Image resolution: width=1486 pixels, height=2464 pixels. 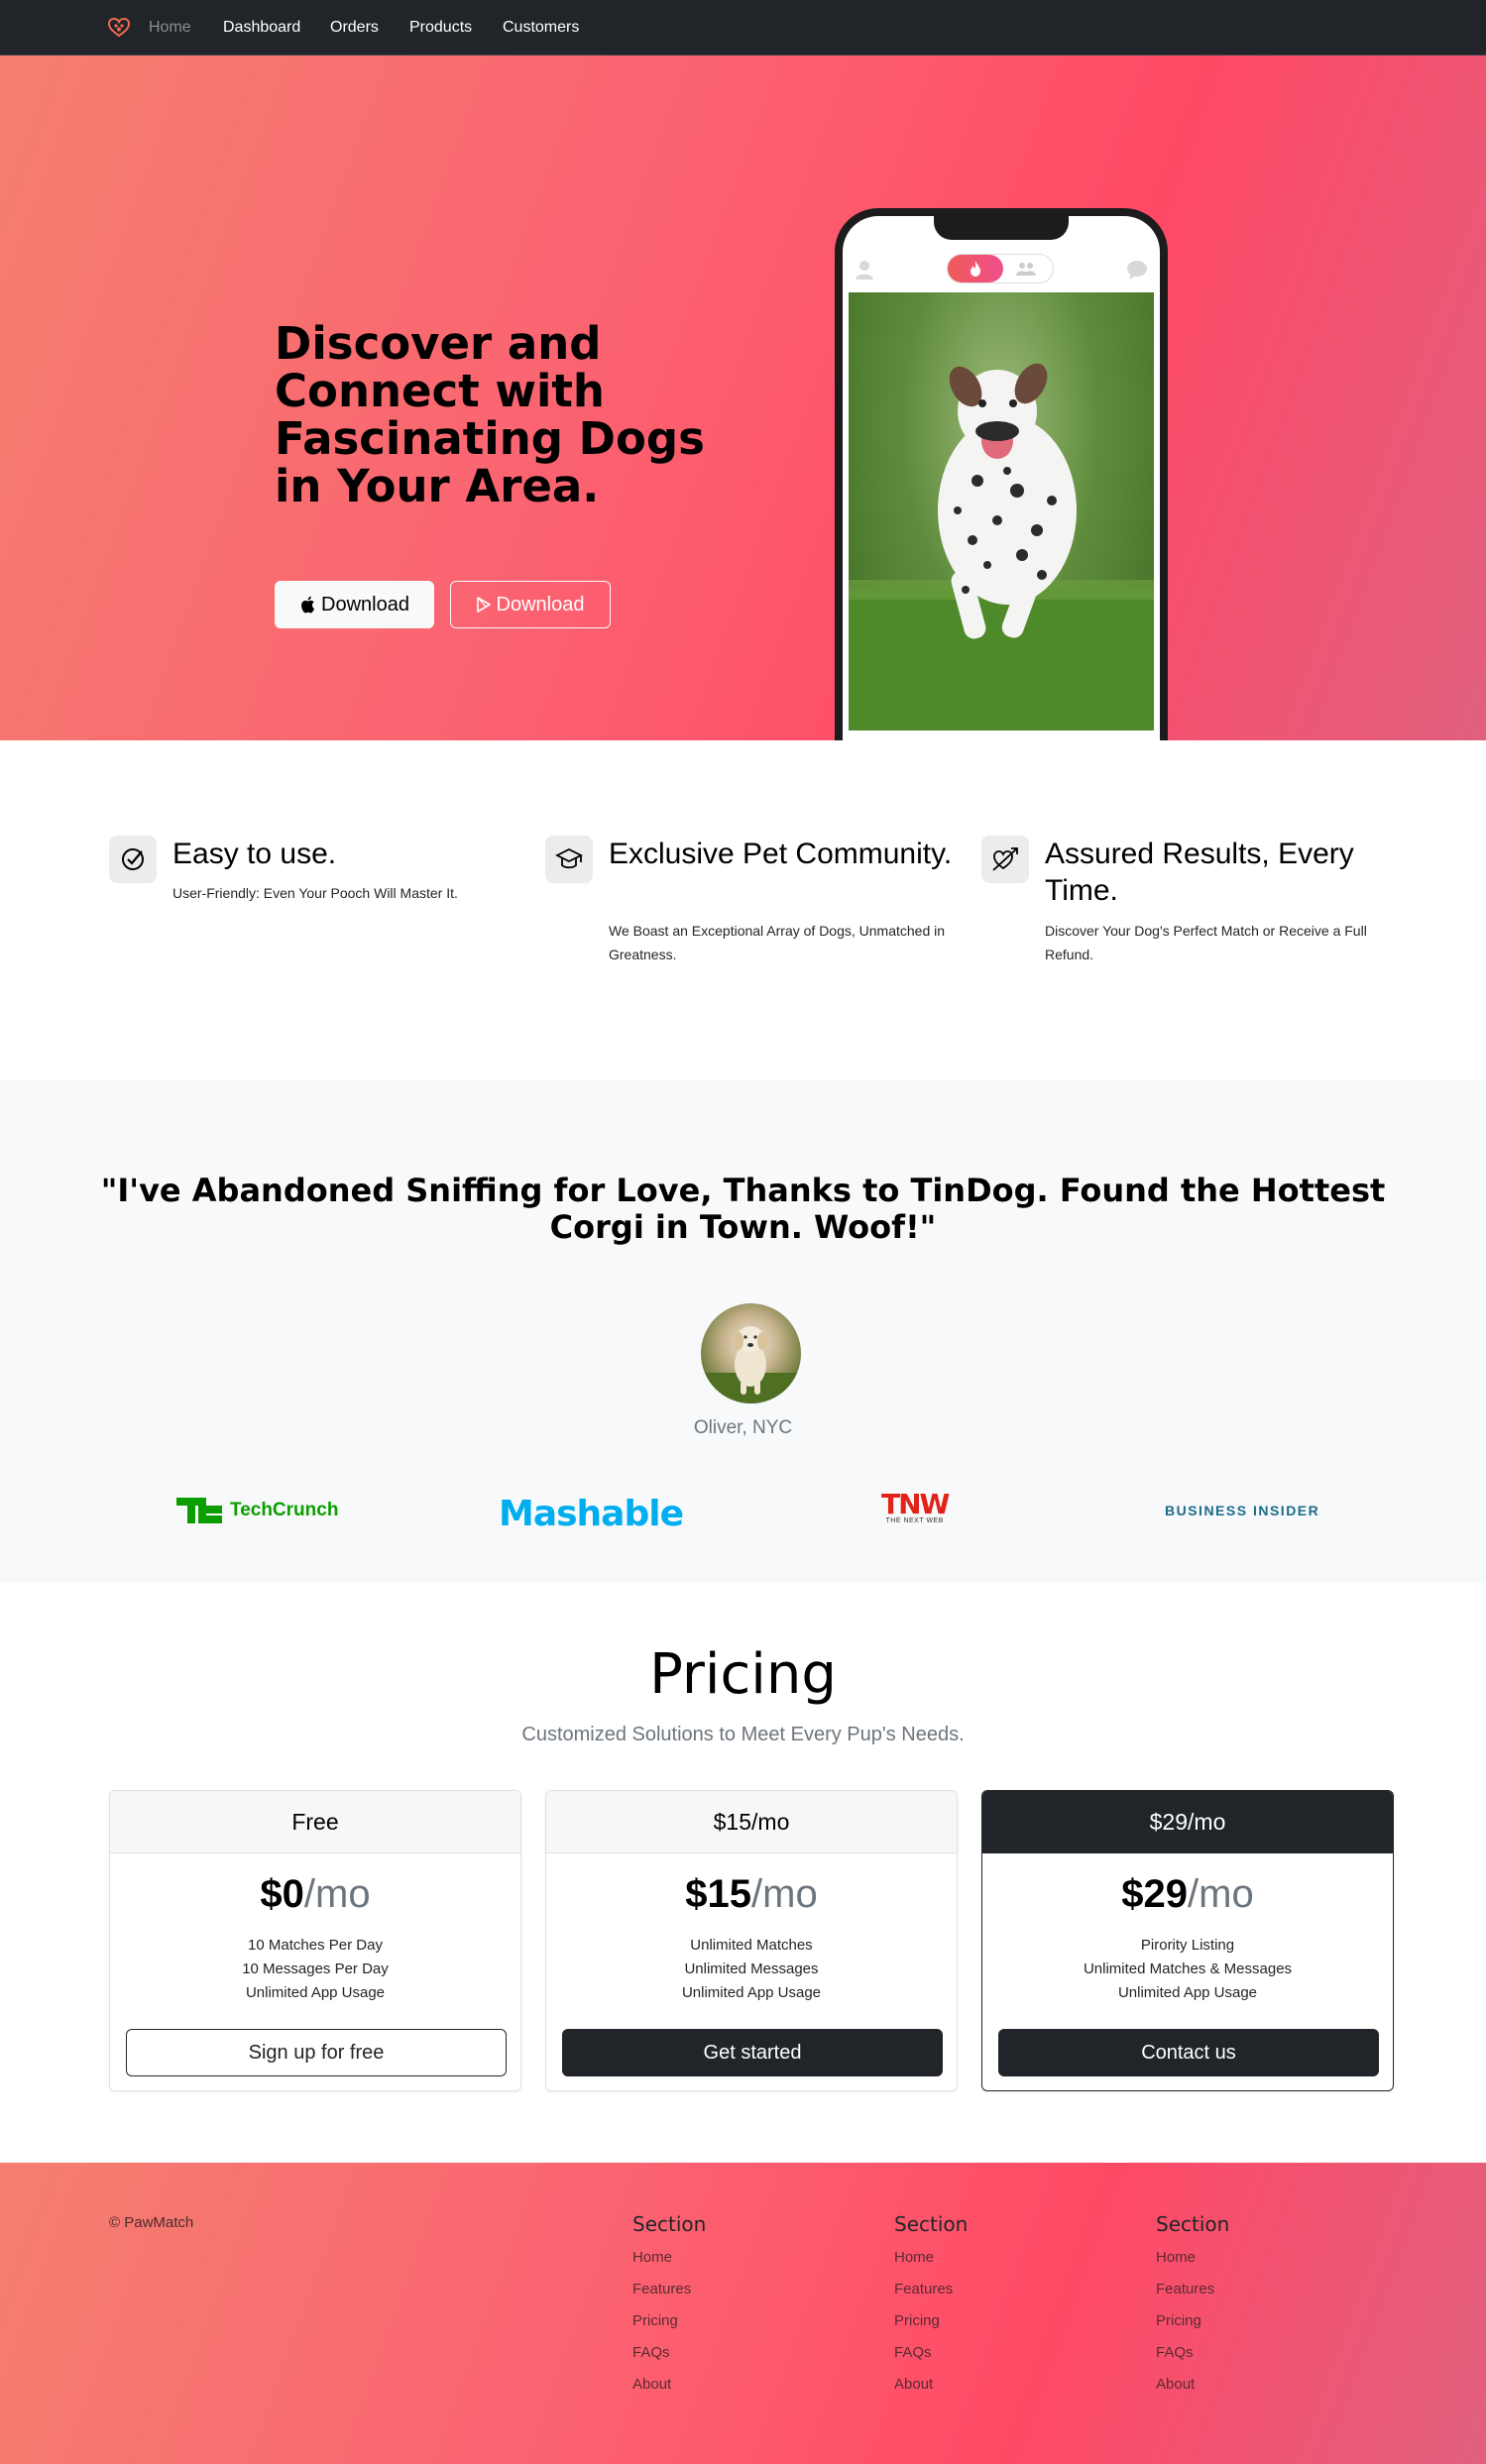 I want to click on download-google-play-button: Download, so click(x=530, y=604).